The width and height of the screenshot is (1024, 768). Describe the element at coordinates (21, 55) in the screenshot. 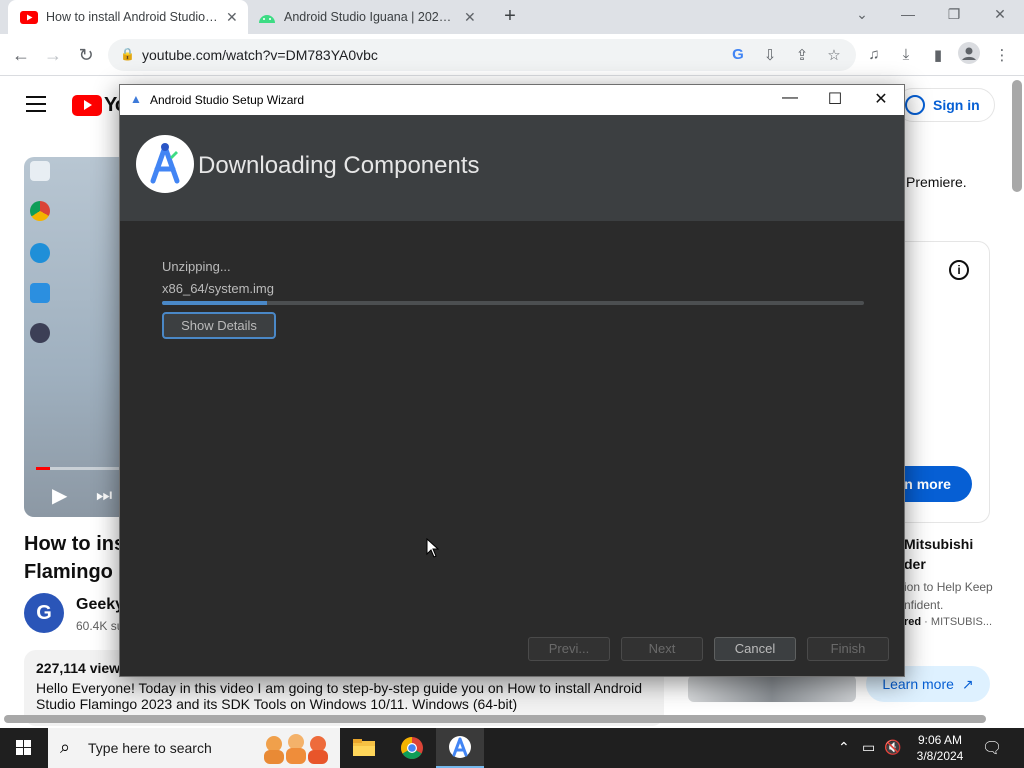

I see `back-icon: ←` at that location.